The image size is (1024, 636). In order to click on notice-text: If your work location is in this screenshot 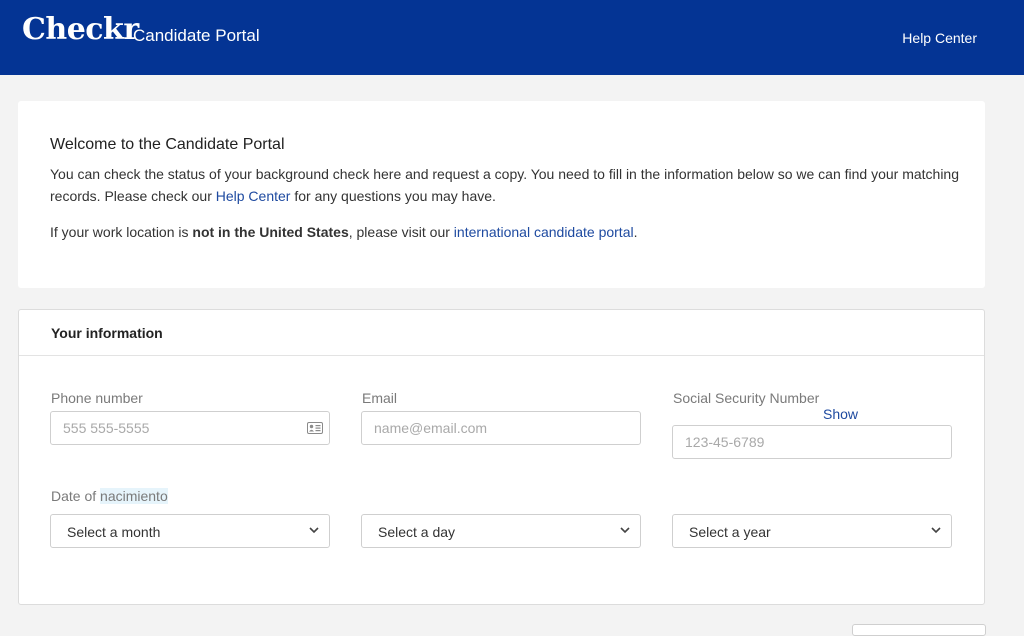, I will do `click(121, 232)`.